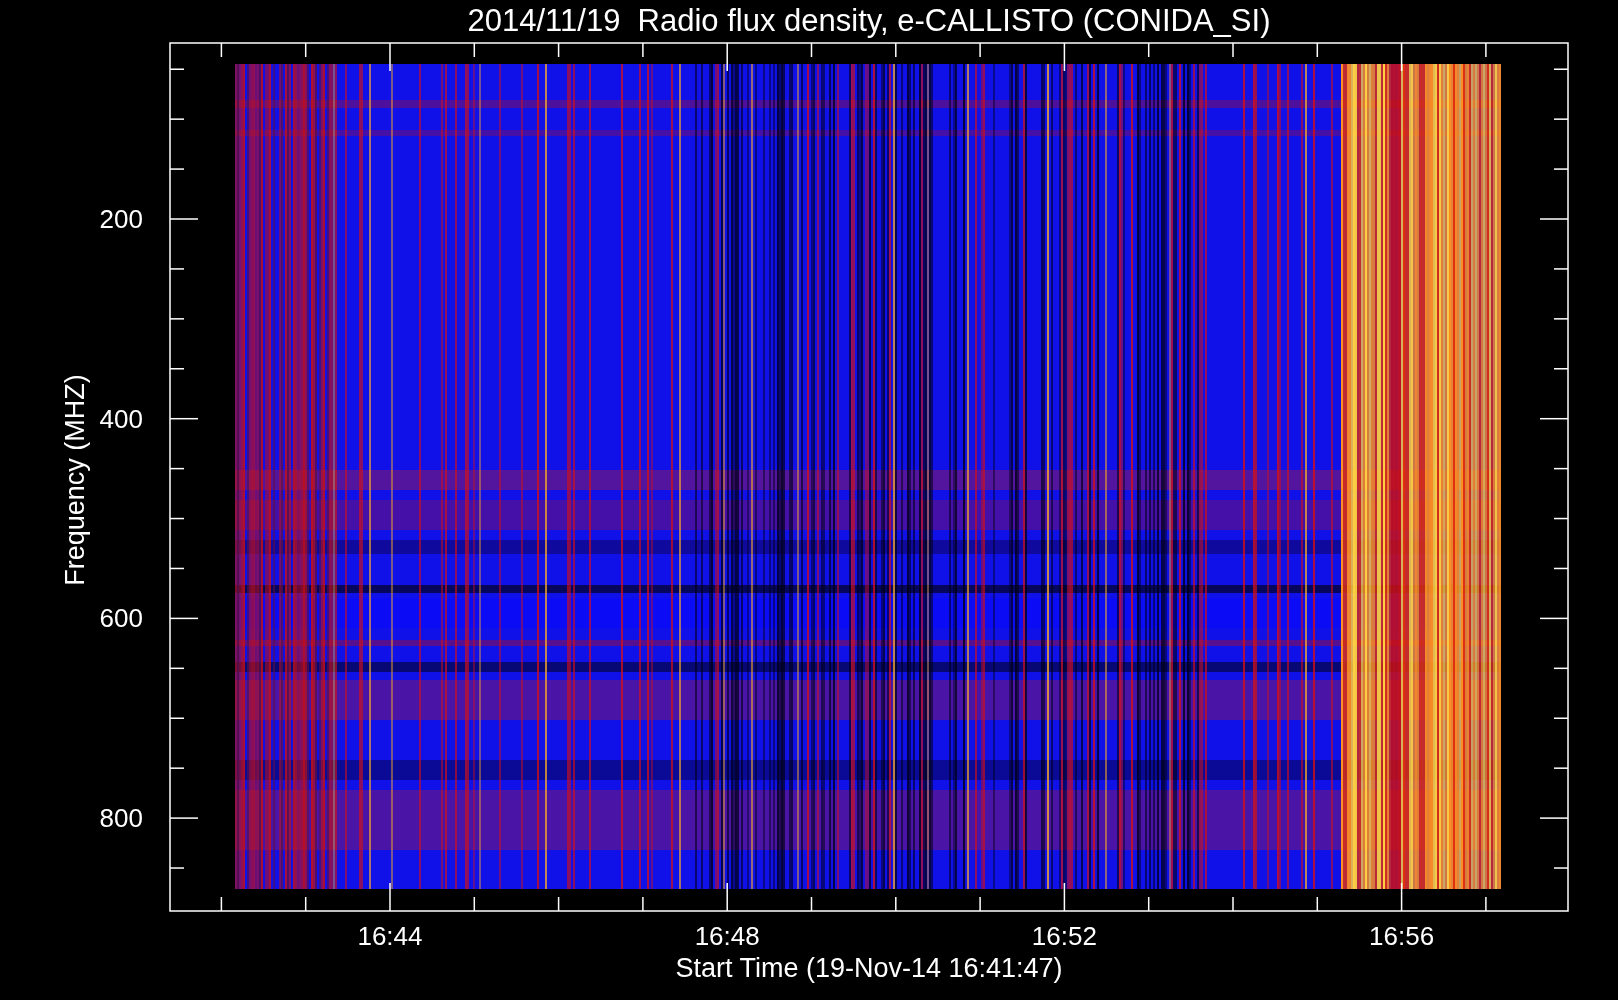 The height and width of the screenshot is (1000, 1618). Describe the element at coordinates (1402, 936) in the screenshot. I see `tick-label: 16:56` at that location.